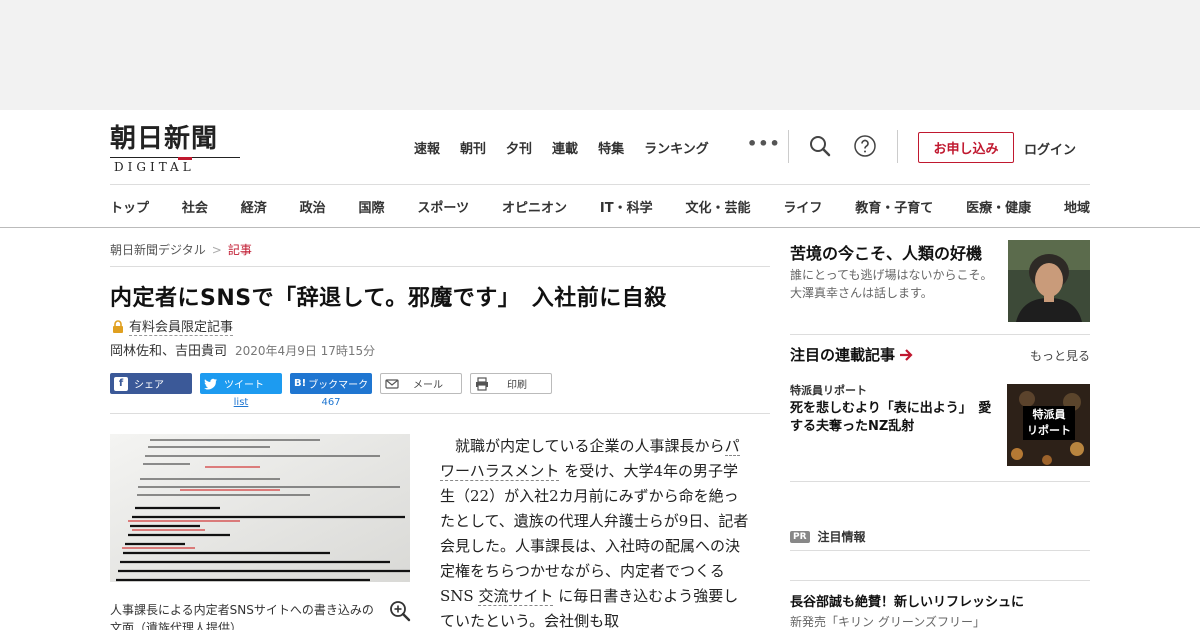 Image resolution: width=1200 pixels, height=630 pixels. I want to click on twitter-count-link: list, so click(241, 402).